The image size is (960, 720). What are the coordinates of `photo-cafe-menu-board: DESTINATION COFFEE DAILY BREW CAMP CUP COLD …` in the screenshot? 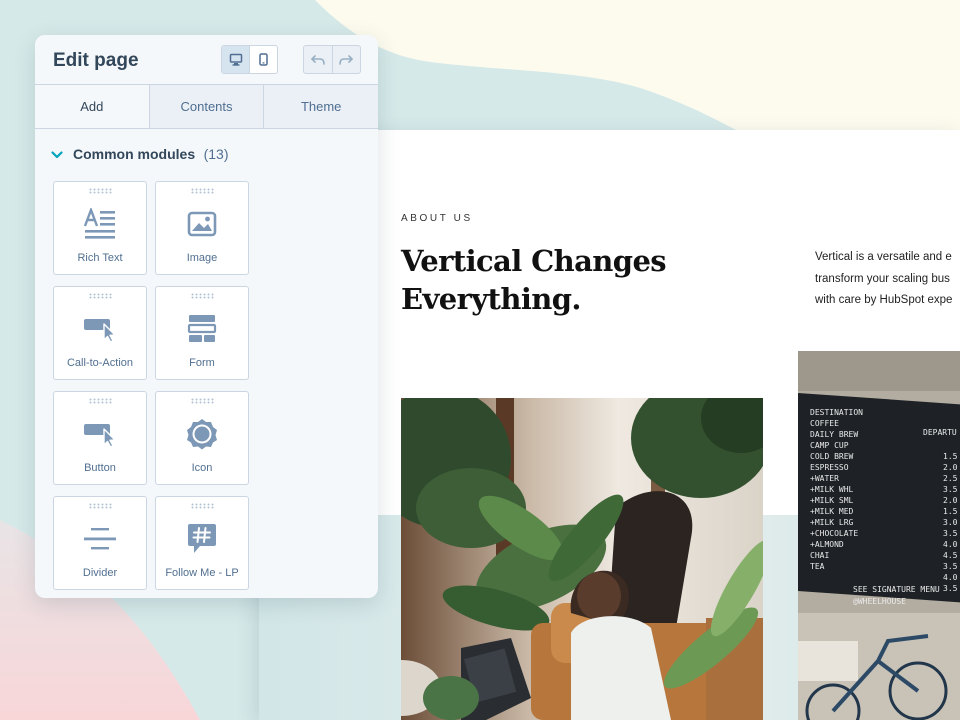 It's located at (879, 535).